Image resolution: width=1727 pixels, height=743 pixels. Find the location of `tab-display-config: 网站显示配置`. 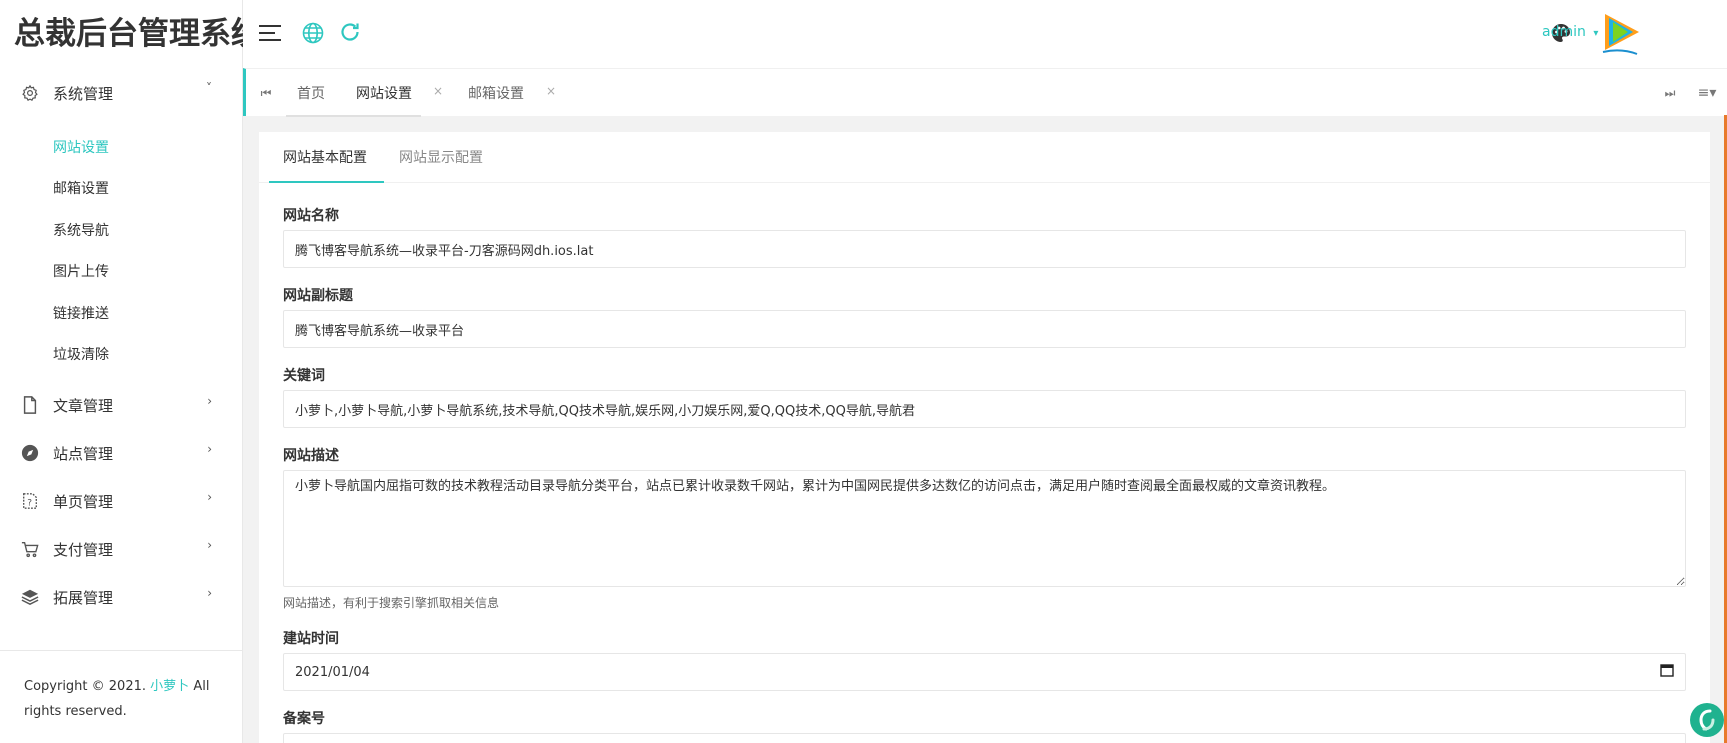

tab-display-config: 网站显示配置 is located at coordinates (441, 157).